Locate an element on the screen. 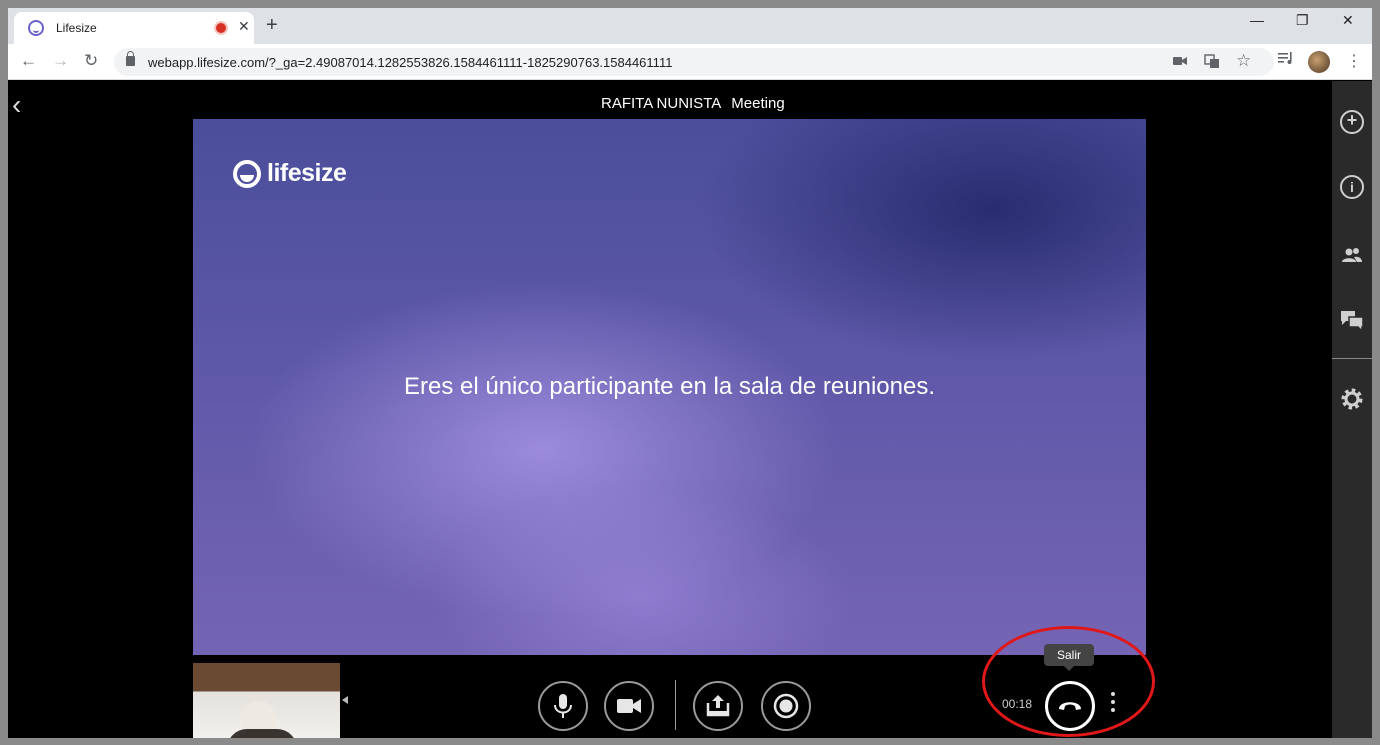 The height and width of the screenshot is (745, 1380). sidebar-divider is located at coordinates (1352, 358).